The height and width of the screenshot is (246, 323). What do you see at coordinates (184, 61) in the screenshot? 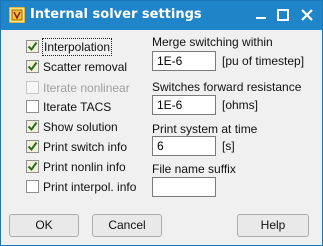
I see `merge-switching-input` at bounding box center [184, 61].